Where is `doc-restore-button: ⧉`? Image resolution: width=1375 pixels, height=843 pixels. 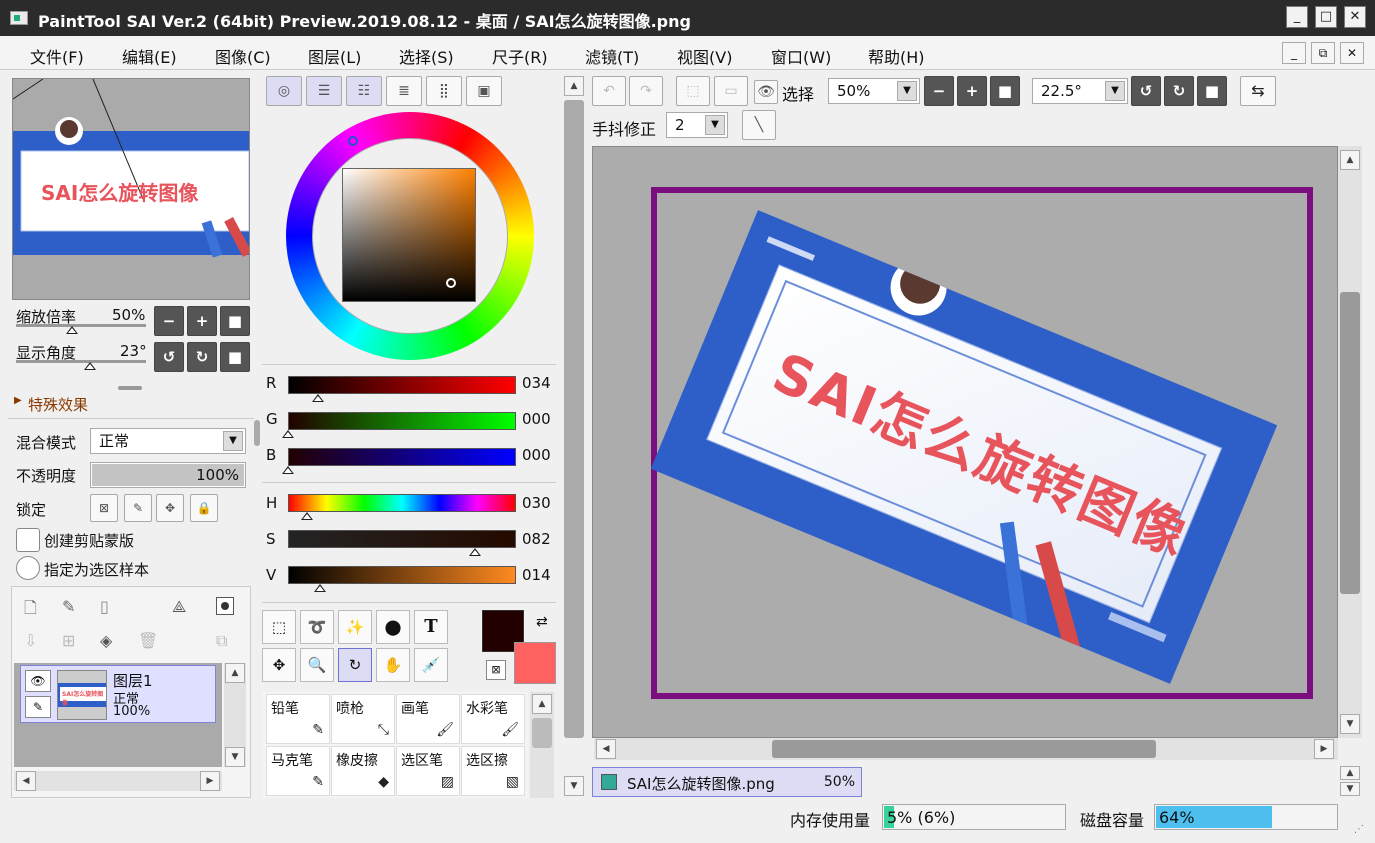 doc-restore-button: ⧉ is located at coordinates (1323, 53).